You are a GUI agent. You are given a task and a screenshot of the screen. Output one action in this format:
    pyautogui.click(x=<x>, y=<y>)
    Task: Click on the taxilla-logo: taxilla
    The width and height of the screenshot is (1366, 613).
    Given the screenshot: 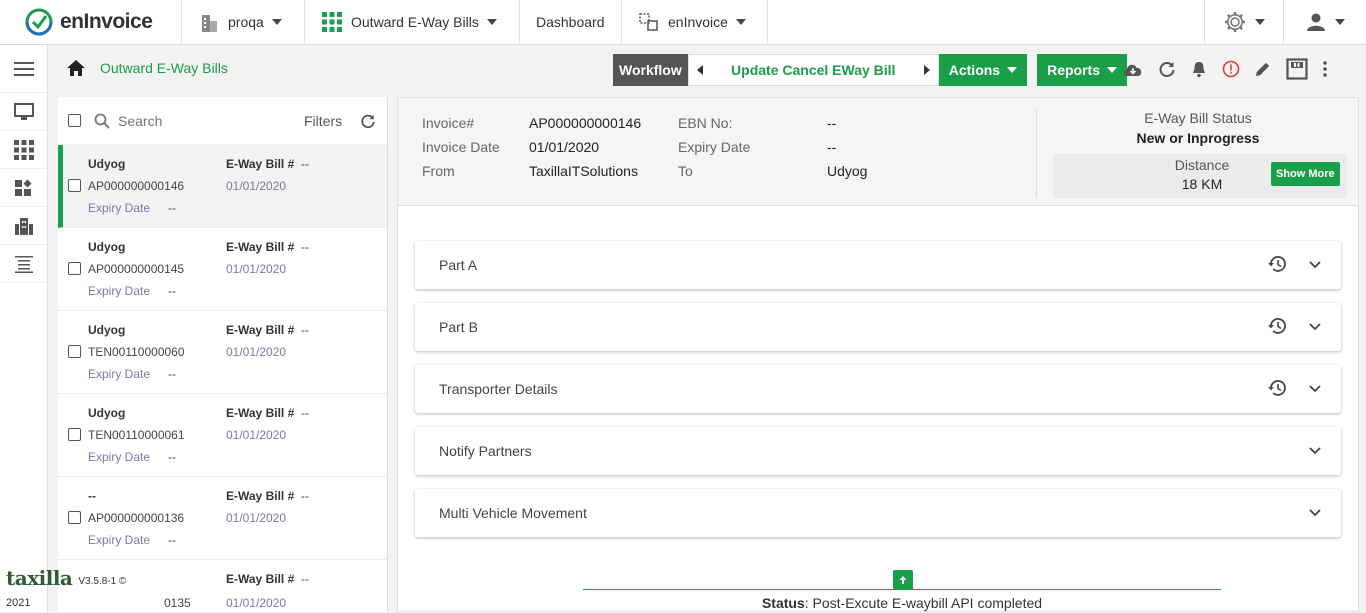 What is the action you would take?
    pyautogui.click(x=39, y=578)
    